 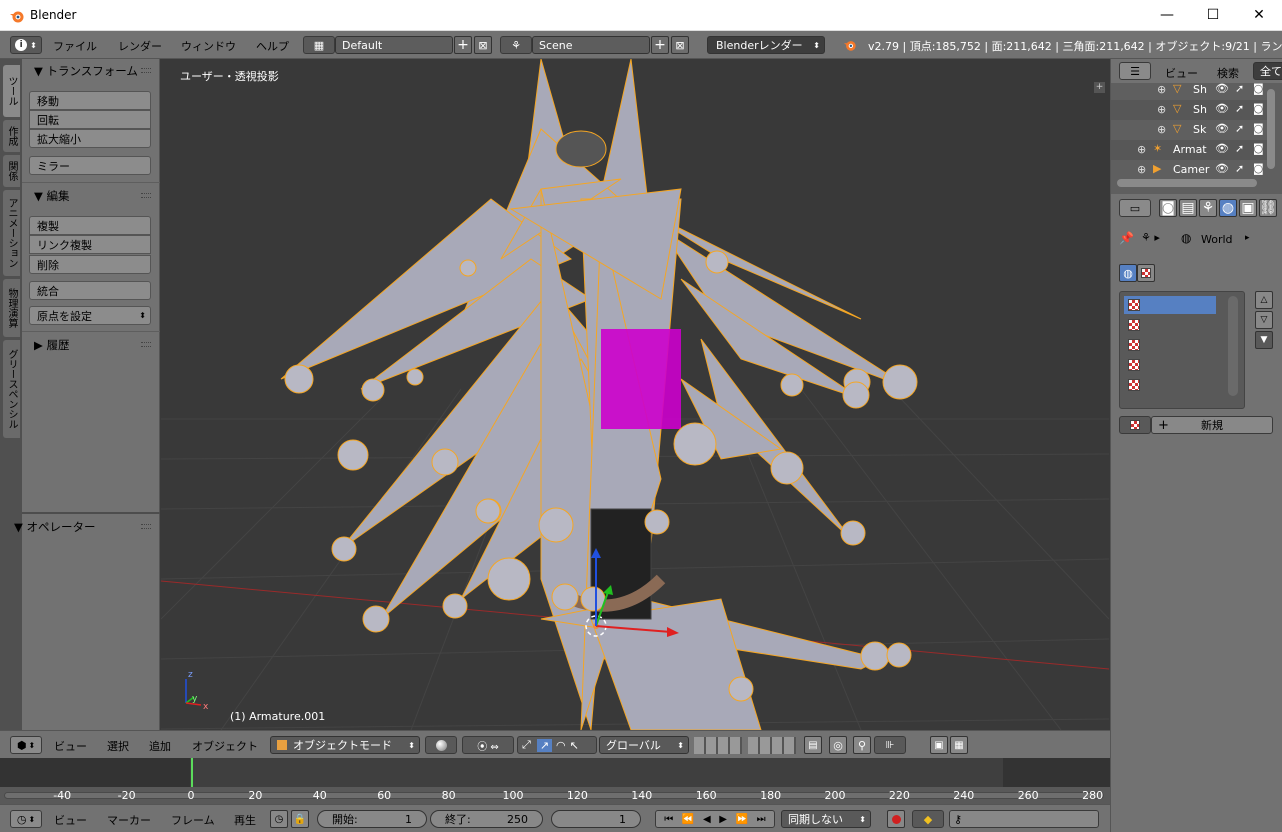 What do you see at coordinates (140, 46) in the screenshot?
I see `menu-render: レンダー` at bounding box center [140, 46].